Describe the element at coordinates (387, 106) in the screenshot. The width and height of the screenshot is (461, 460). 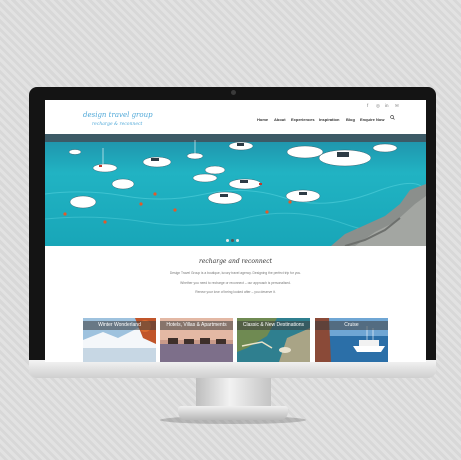
I see `linkedin-icon: in` at that location.